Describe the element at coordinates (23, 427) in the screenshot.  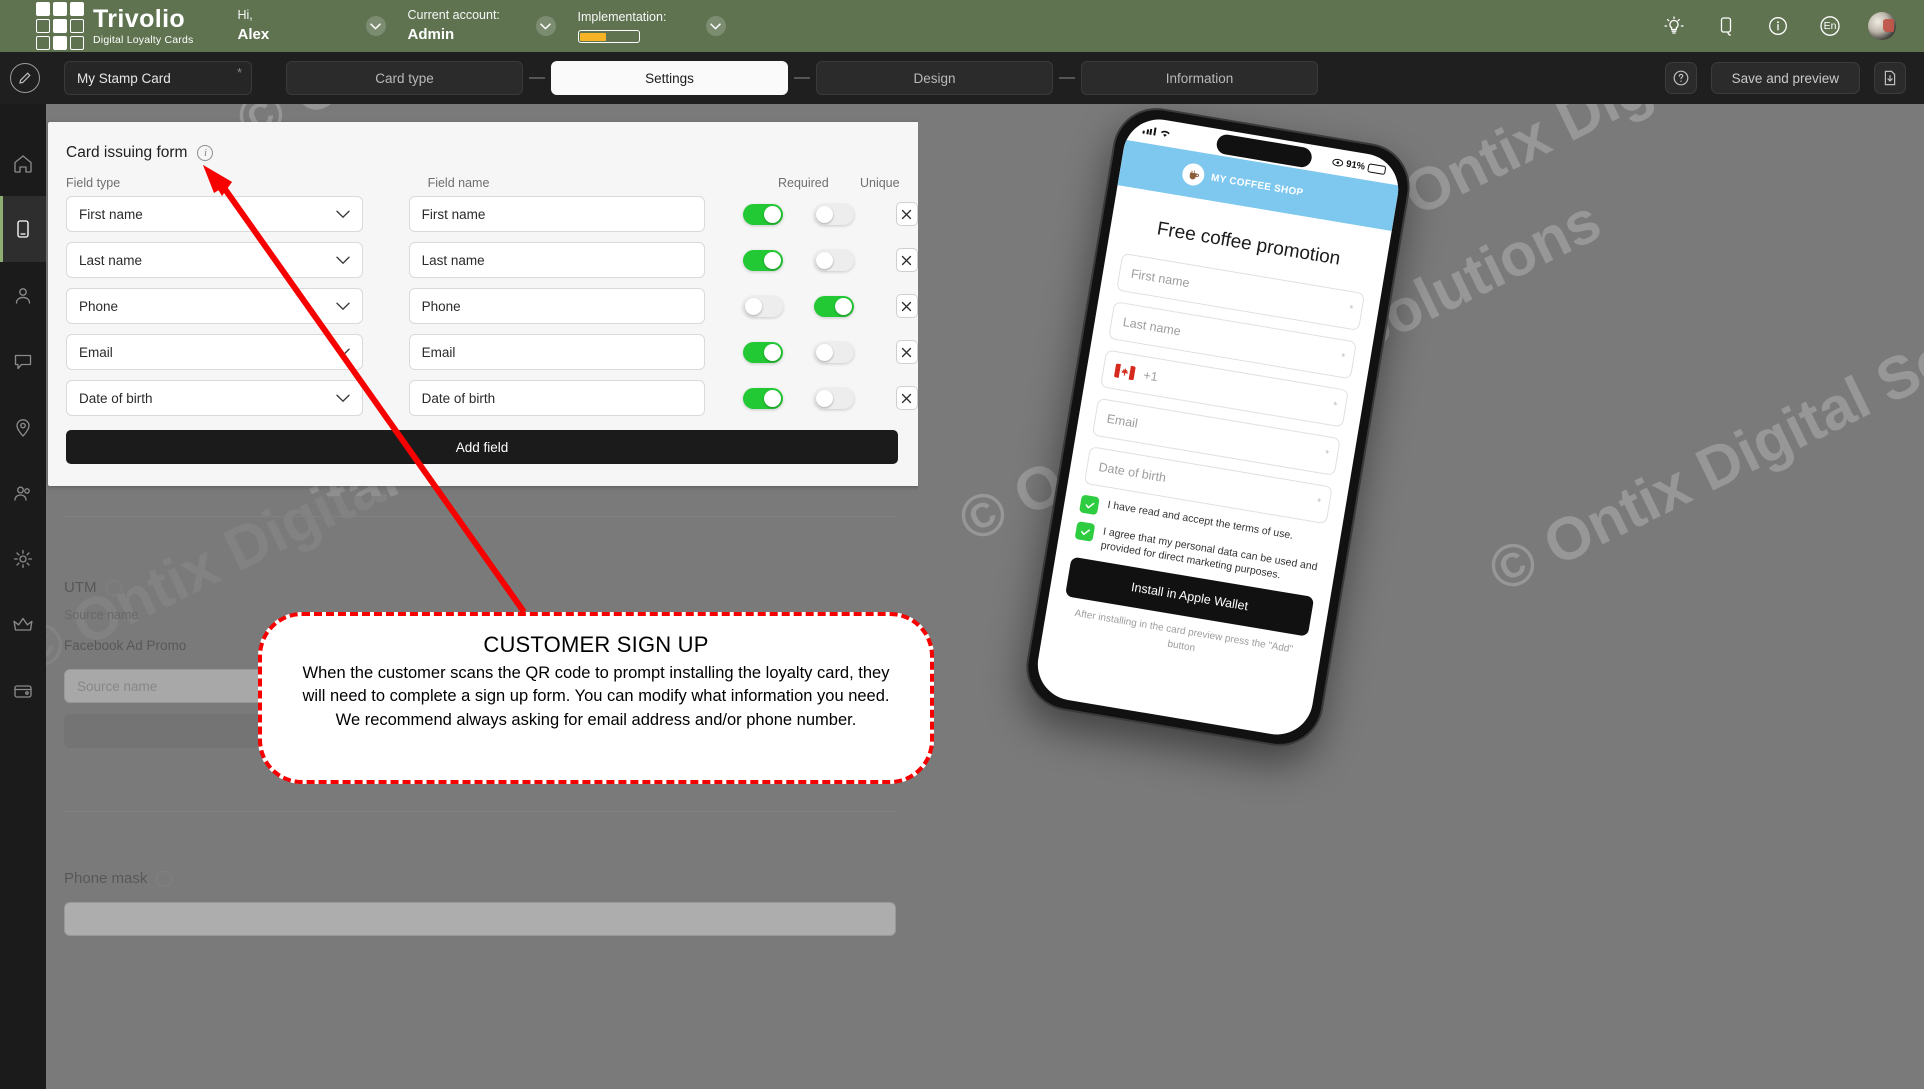
I see `sidebar-item-locations` at that location.